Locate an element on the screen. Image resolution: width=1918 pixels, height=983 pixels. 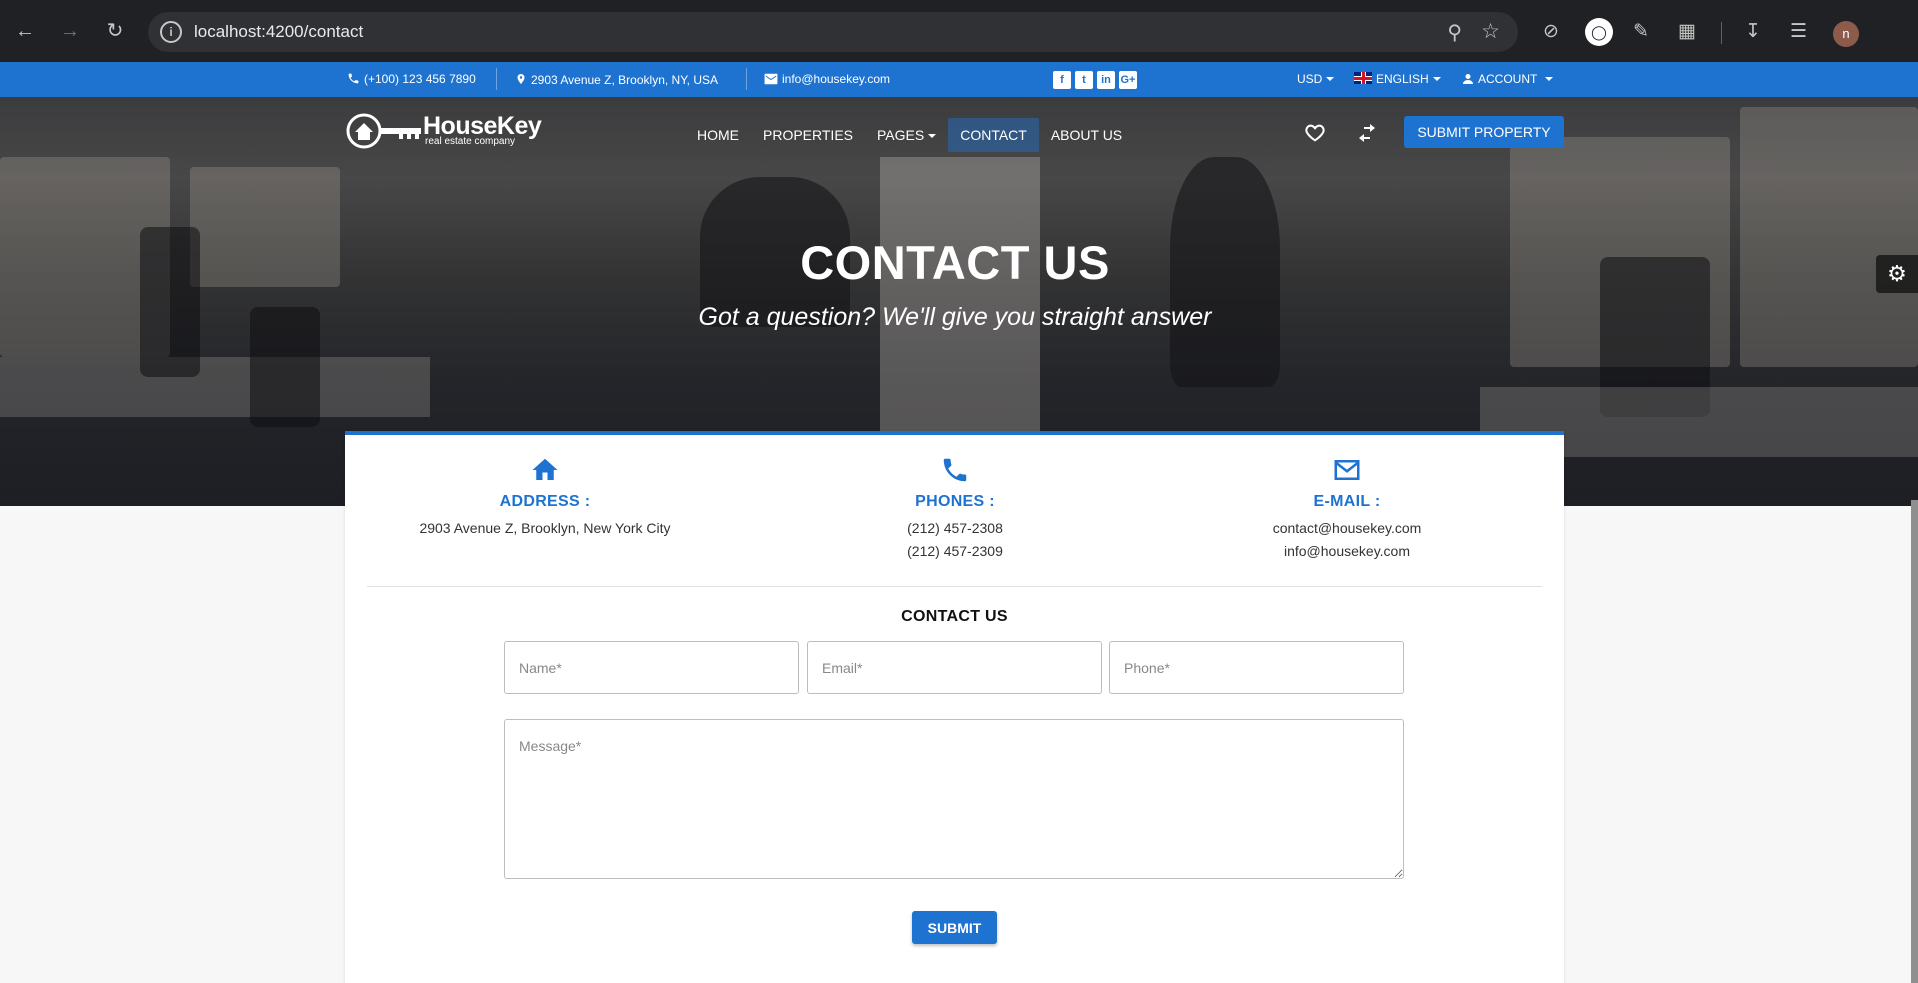
nav-home: HOME is located at coordinates (718, 135).